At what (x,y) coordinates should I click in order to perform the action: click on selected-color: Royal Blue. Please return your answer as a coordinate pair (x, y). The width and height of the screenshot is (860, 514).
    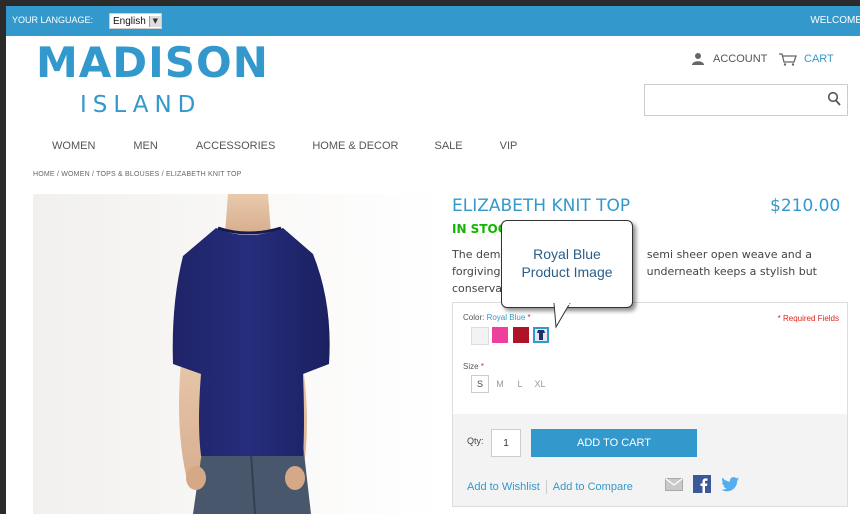
    Looking at the image, I should click on (506, 317).